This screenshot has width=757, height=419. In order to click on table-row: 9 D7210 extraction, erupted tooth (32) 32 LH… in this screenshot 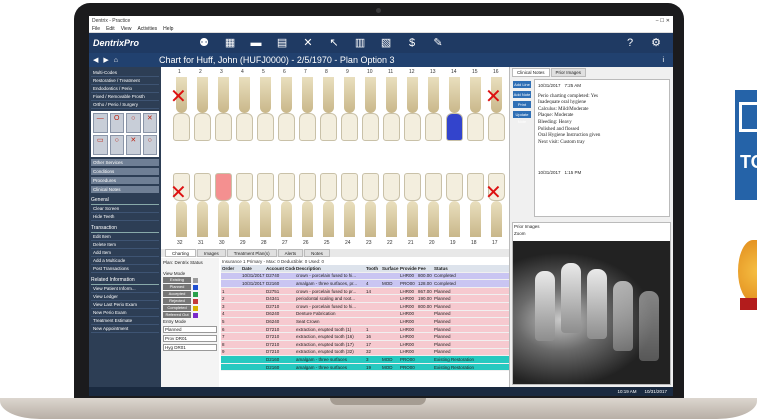, I will do `click(365, 352)`.